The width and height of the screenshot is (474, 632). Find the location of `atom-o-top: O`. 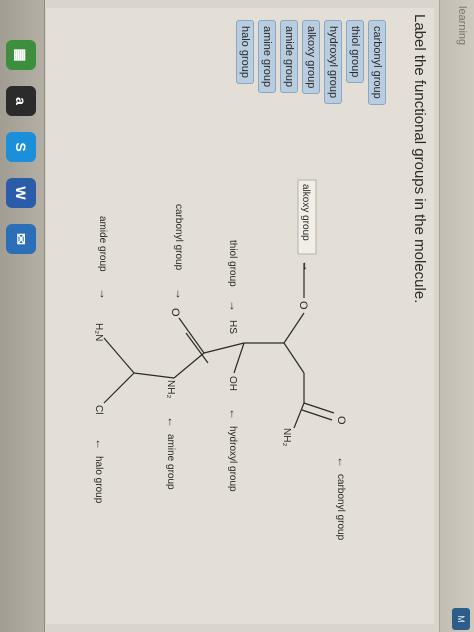

atom-o-top: O is located at coordinates (341, 420).